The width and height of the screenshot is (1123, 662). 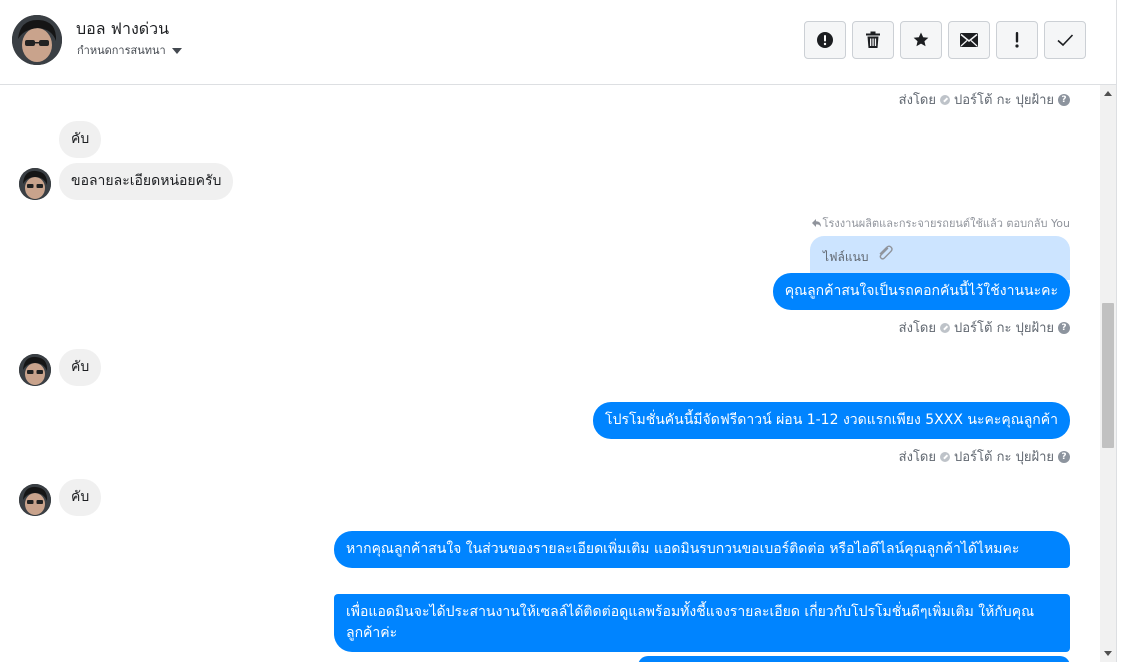 I want to click on envelope-icon, so click(x=969, y=40).